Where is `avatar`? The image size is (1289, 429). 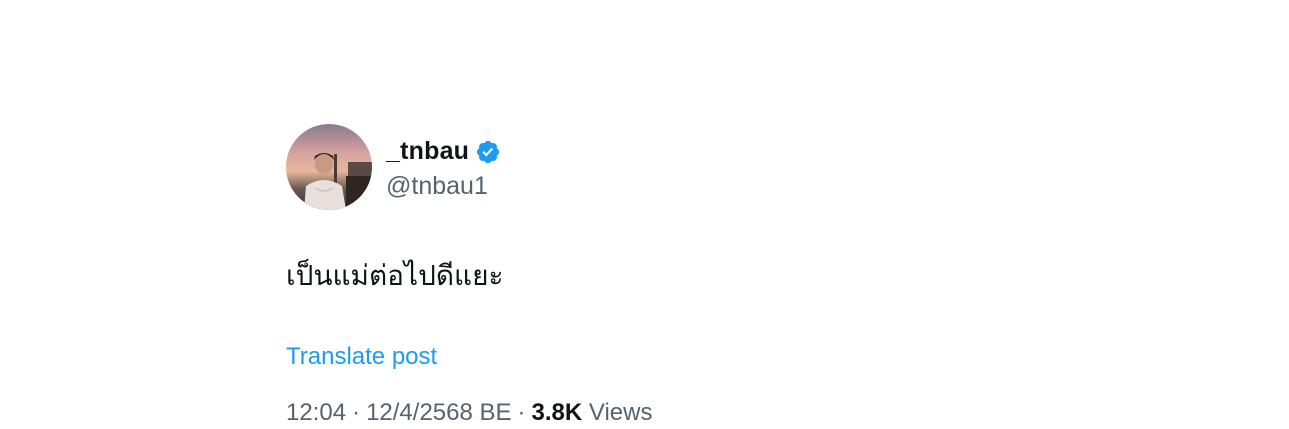
avatar is located at coordinates (329, 167).